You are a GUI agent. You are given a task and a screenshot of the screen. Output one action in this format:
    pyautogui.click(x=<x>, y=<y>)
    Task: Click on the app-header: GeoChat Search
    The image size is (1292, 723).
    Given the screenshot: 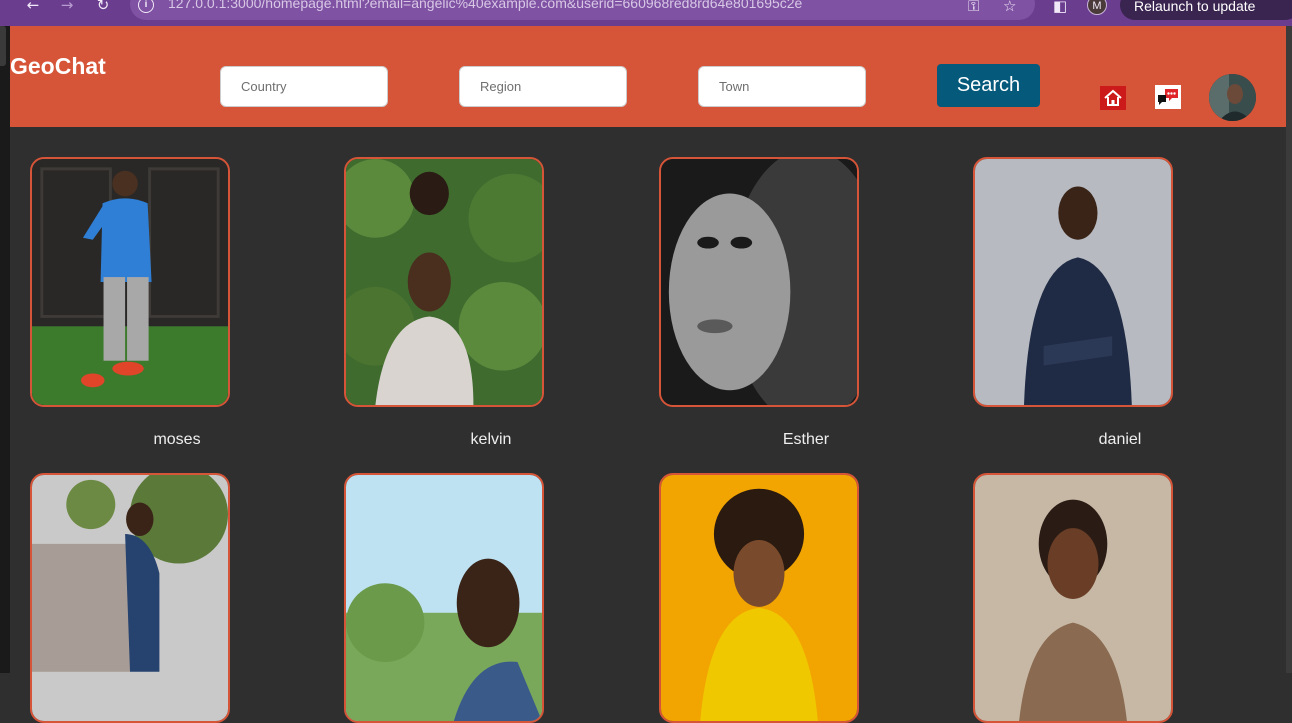 What is the action you would take?
    pyautogui.click(x=648, y=76)
    